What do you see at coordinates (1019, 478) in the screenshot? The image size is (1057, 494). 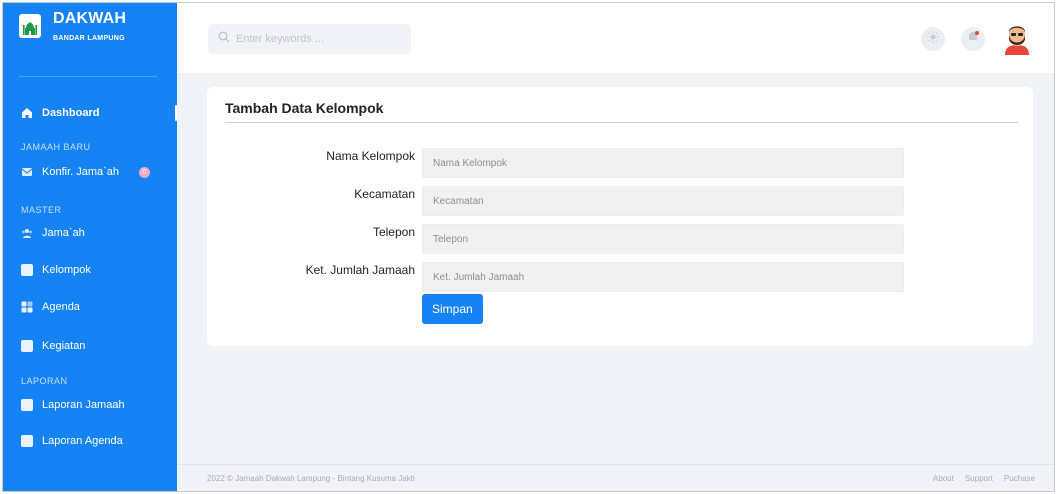 I see `footer-link-purchase: Puchase` at bounding box center [1019, 478].